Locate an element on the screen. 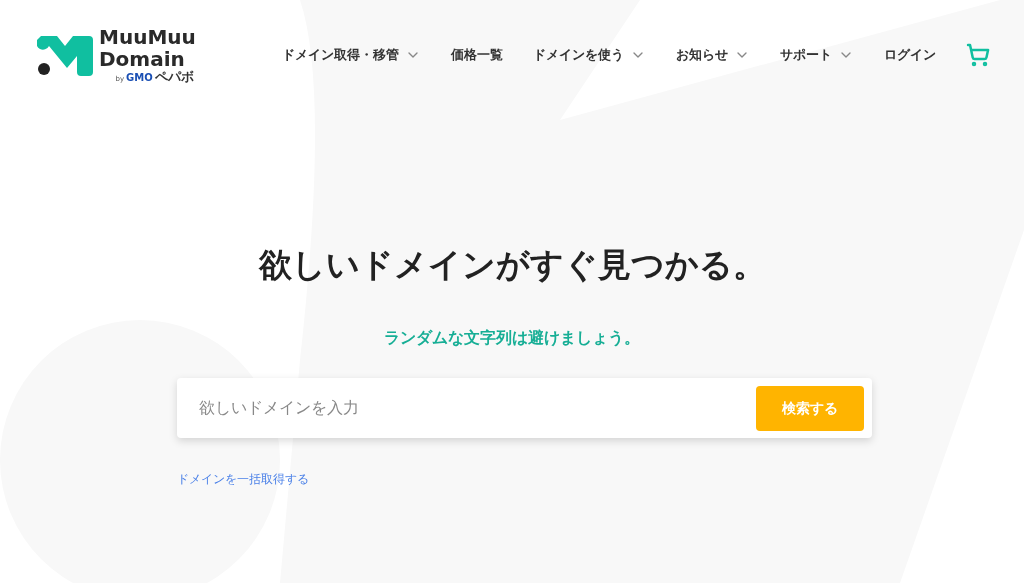 Image resolution: width=1024 pixels, height=583 pixels. nav-link: サポート is located at coordinates (817, 55).